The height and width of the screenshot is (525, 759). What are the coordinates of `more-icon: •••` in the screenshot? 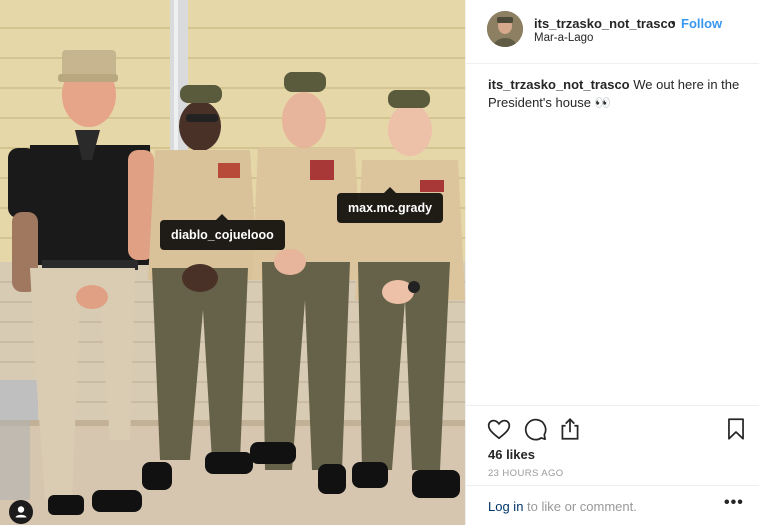 It's located at (734, 503).